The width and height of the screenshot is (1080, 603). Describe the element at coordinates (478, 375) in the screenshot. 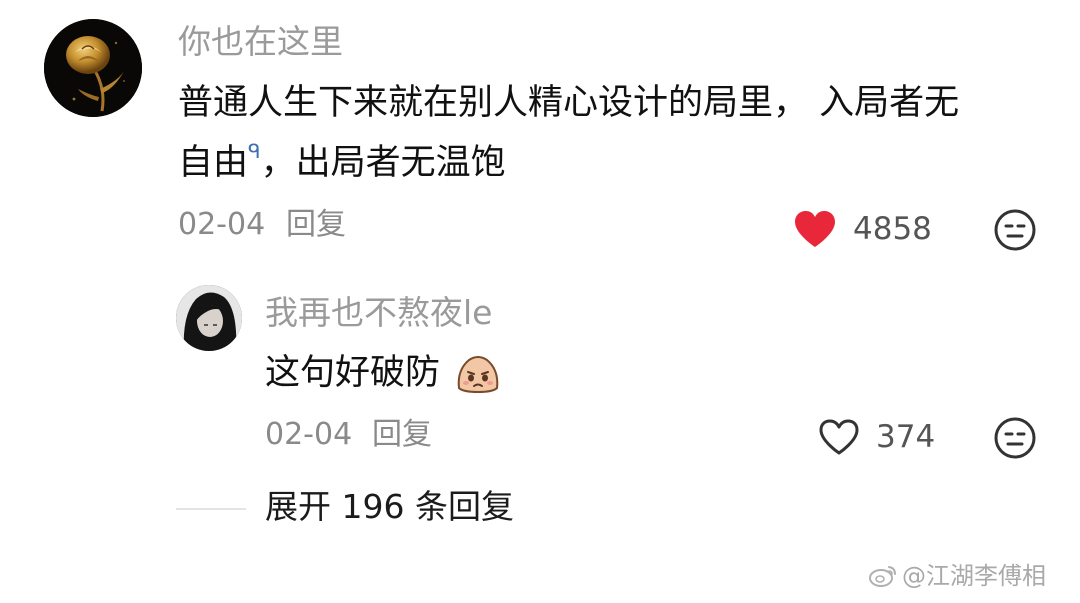

I see `crying-face-emoji` at that location.